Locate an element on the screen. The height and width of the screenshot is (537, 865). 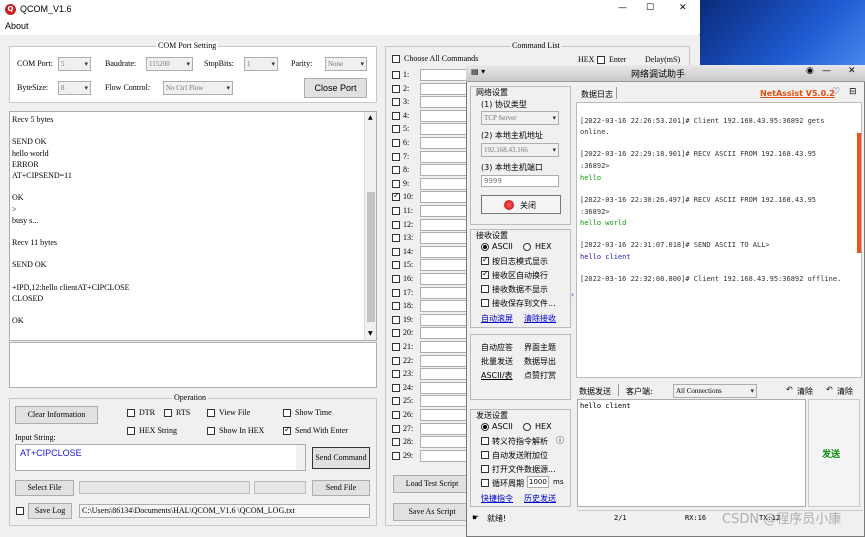
input-string-field: AT+CIPCLOSE is located at coordinates (160, 457).